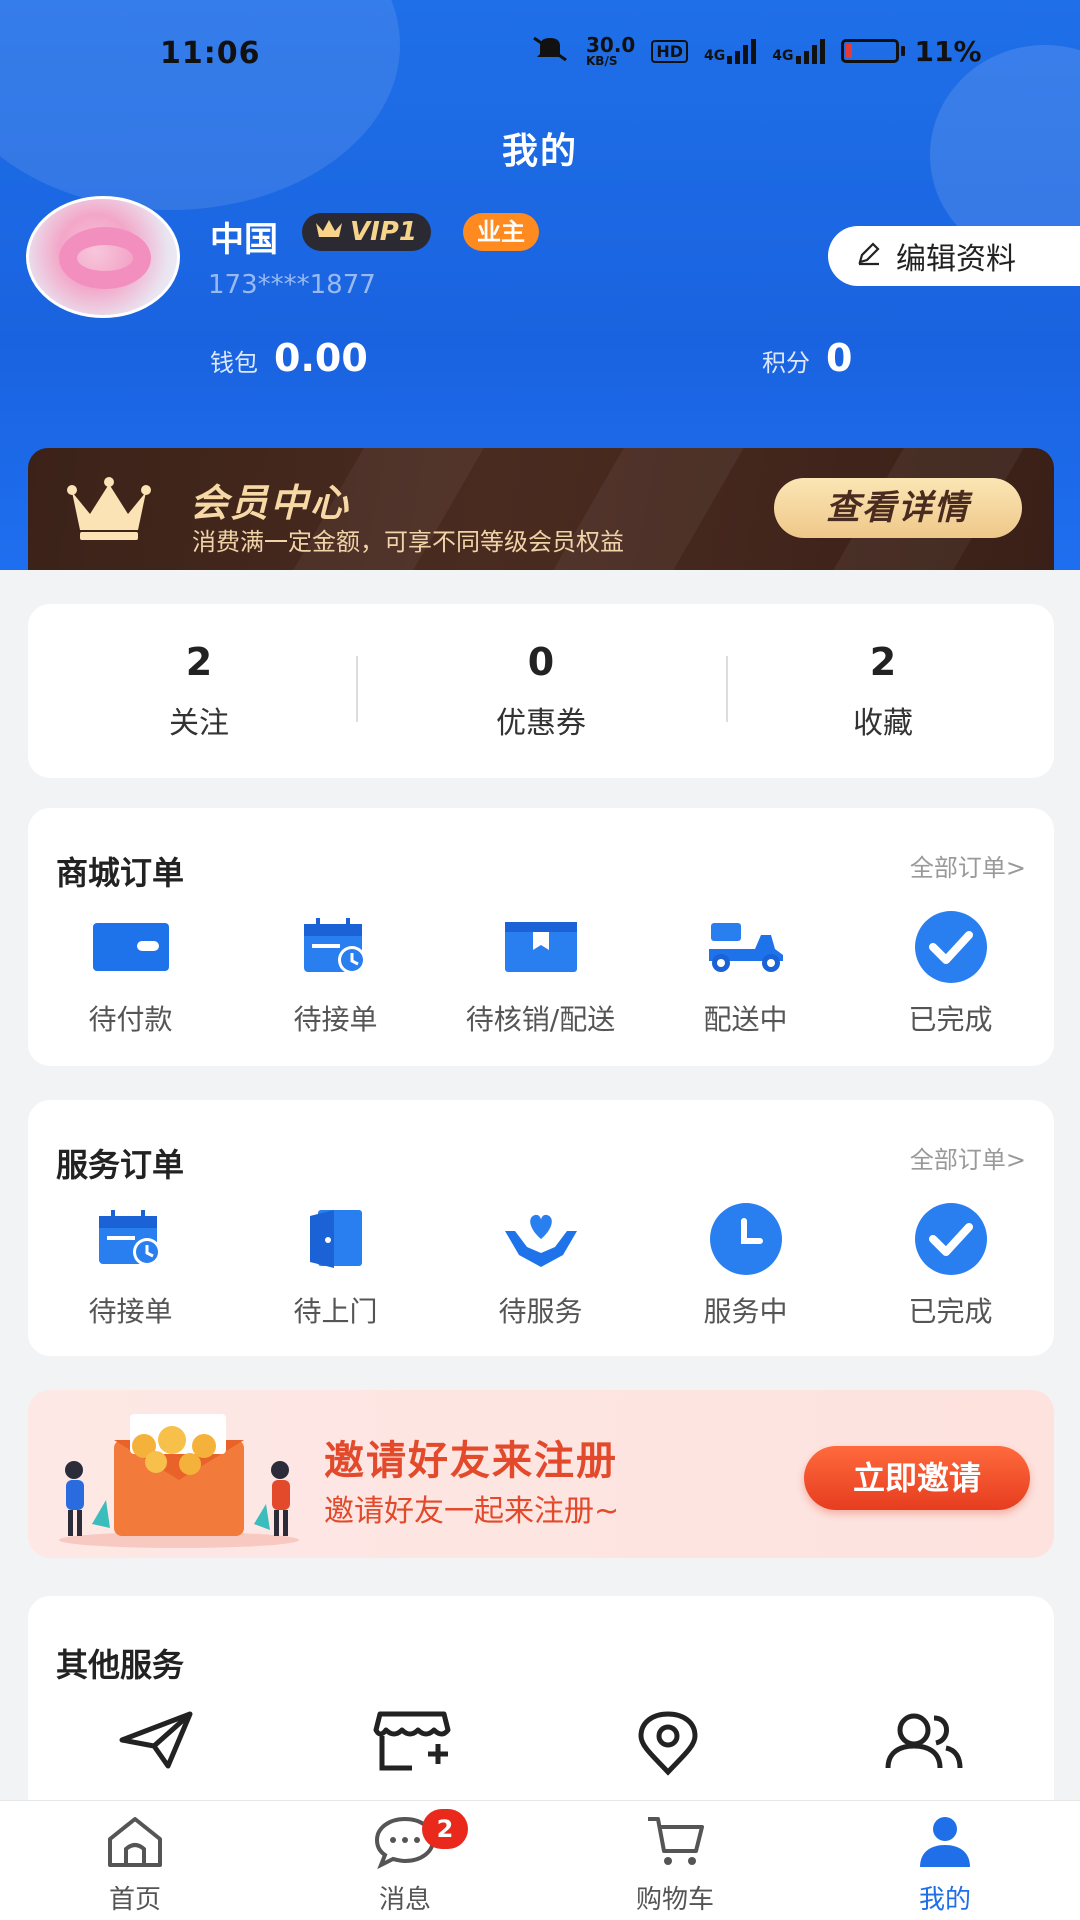 The width and height of the screenshot is (1080, 1920). I want to click on mall-orders-card: 商城订单 全部订单> 待付款 待接单 待核销/配送 配送中 已完成, so click(541, 937).